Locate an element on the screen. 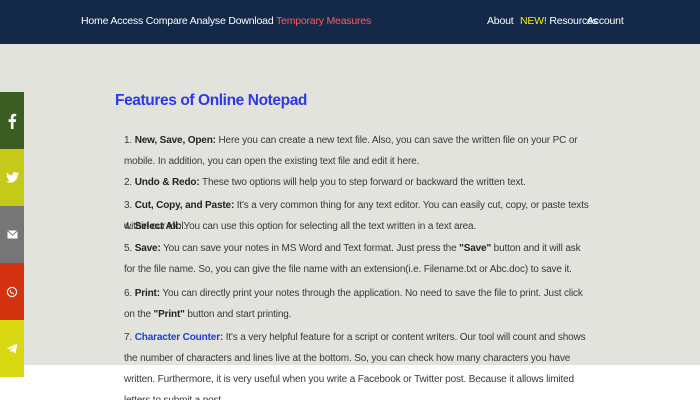 The height and width of the screenshot is (400, 700). email-icon is located at coordinates (12, 234).